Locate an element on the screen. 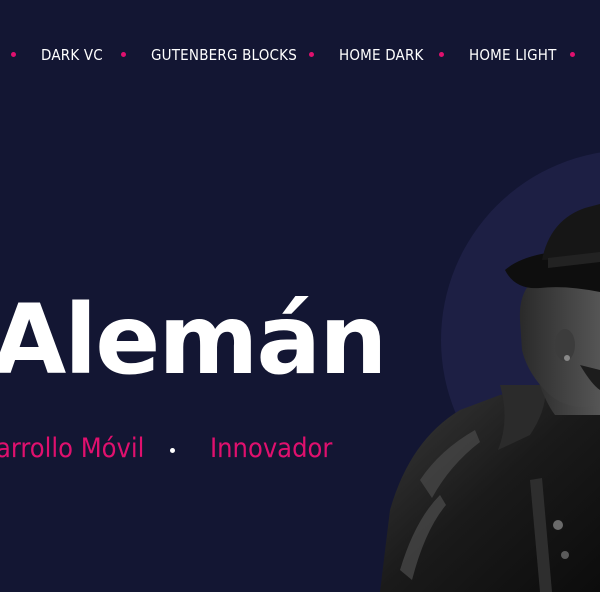 Image resolution: width=600 pixels, height=592 pixels. nav-item-gutenberg-blocks: GUTENBERG BLOCKS is located at coordinates (224, 55).